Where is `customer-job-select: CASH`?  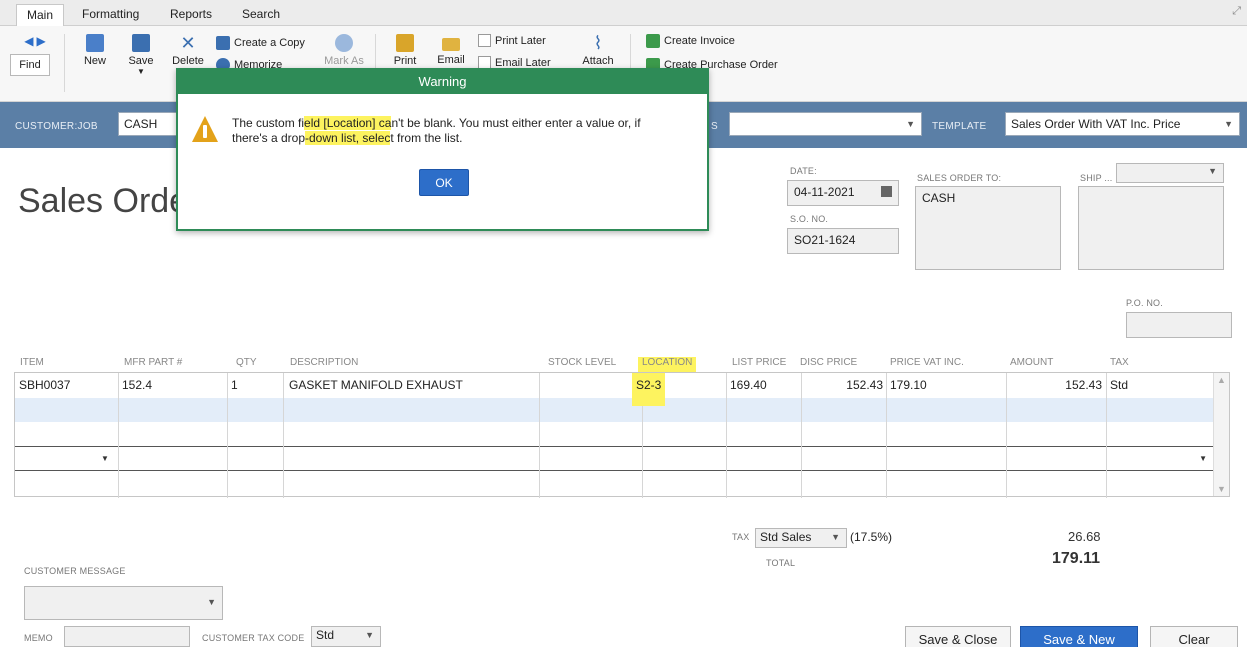
customer-job-select: CASH is located at coordinates (148, 124).